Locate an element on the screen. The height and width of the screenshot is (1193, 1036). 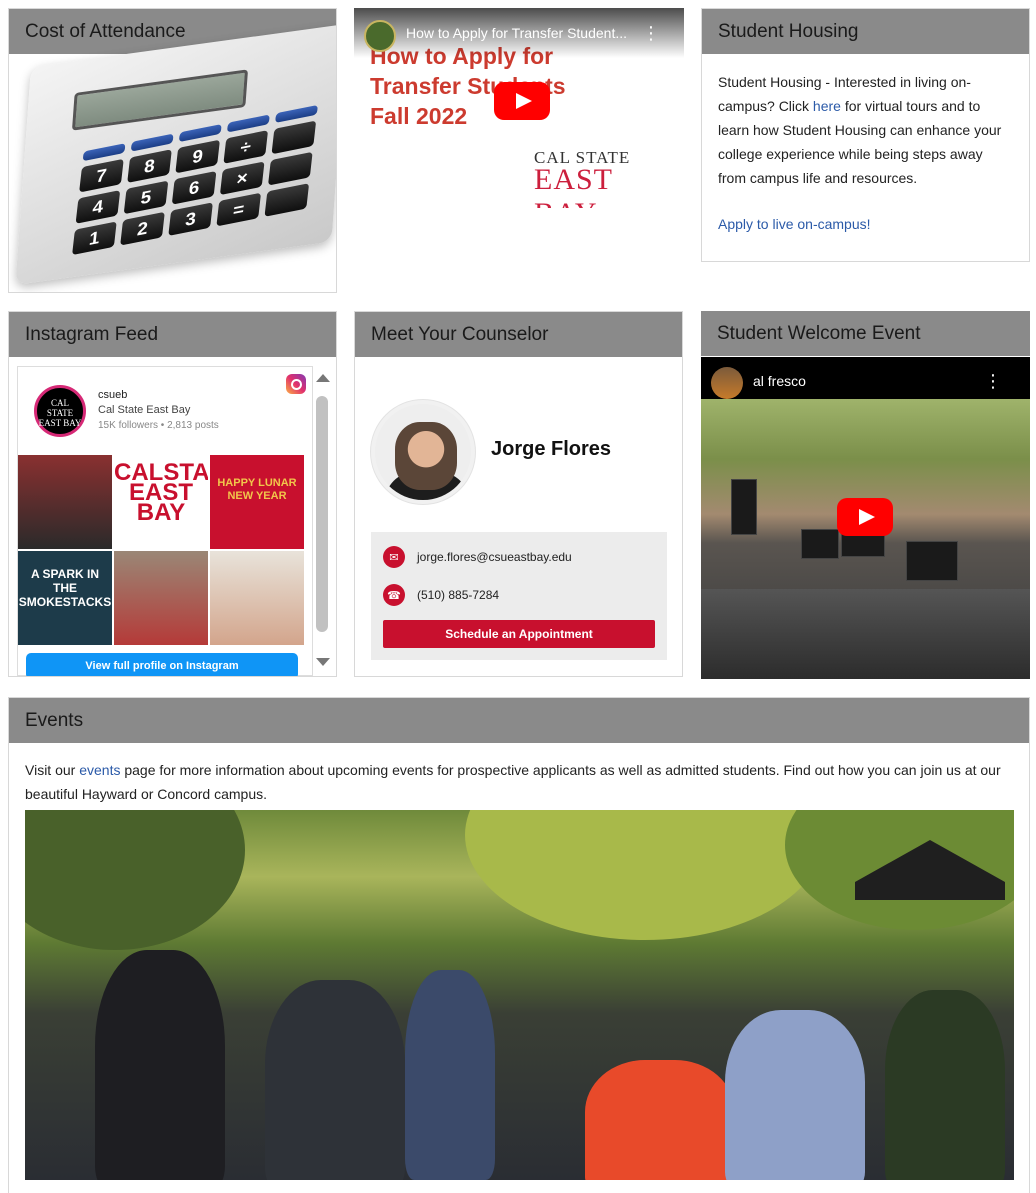
instagram-icon is located at coordinates (296, 384).